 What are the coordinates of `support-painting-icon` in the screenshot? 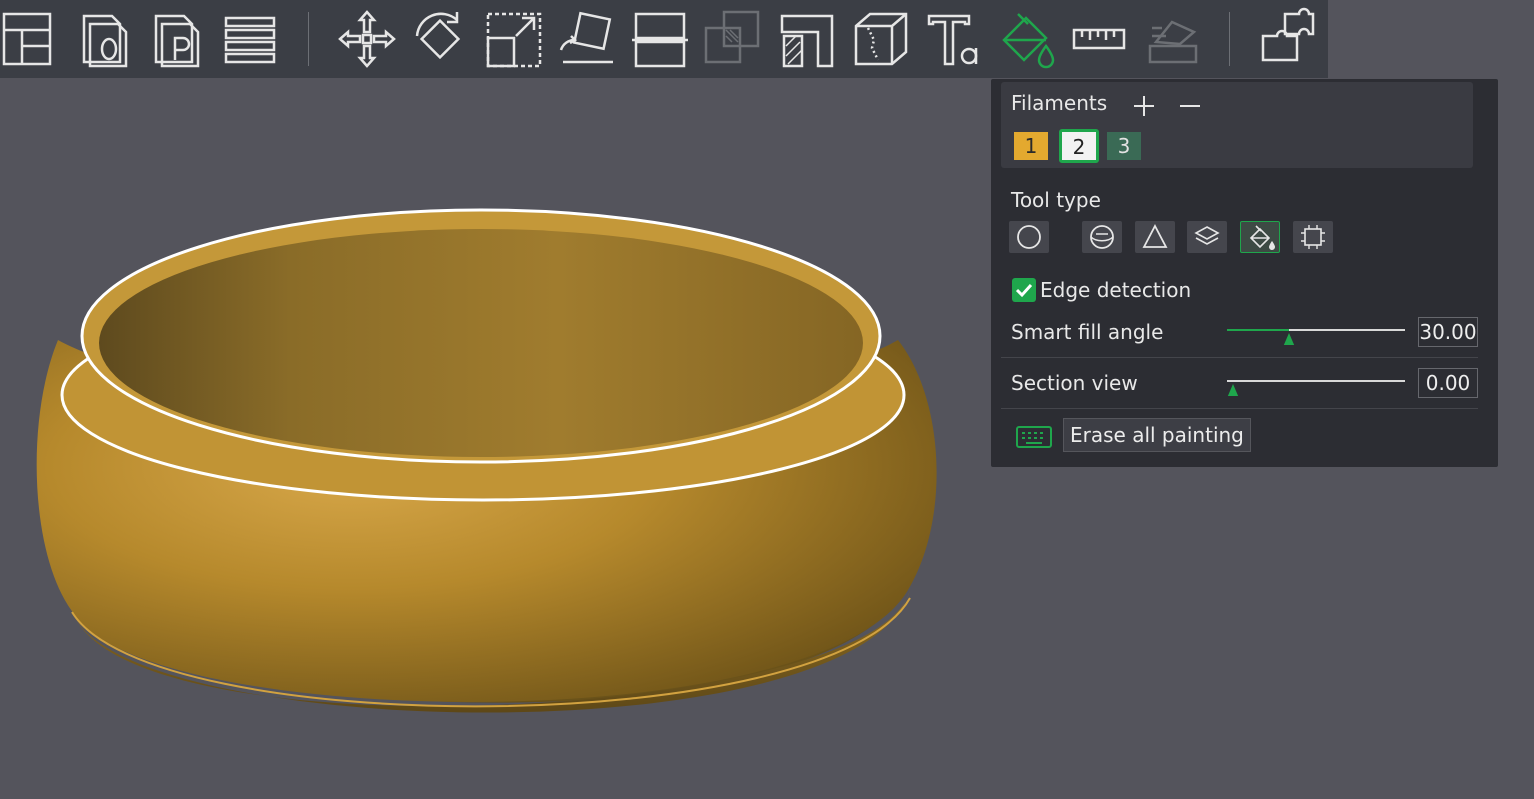 It's located at (807, 39).